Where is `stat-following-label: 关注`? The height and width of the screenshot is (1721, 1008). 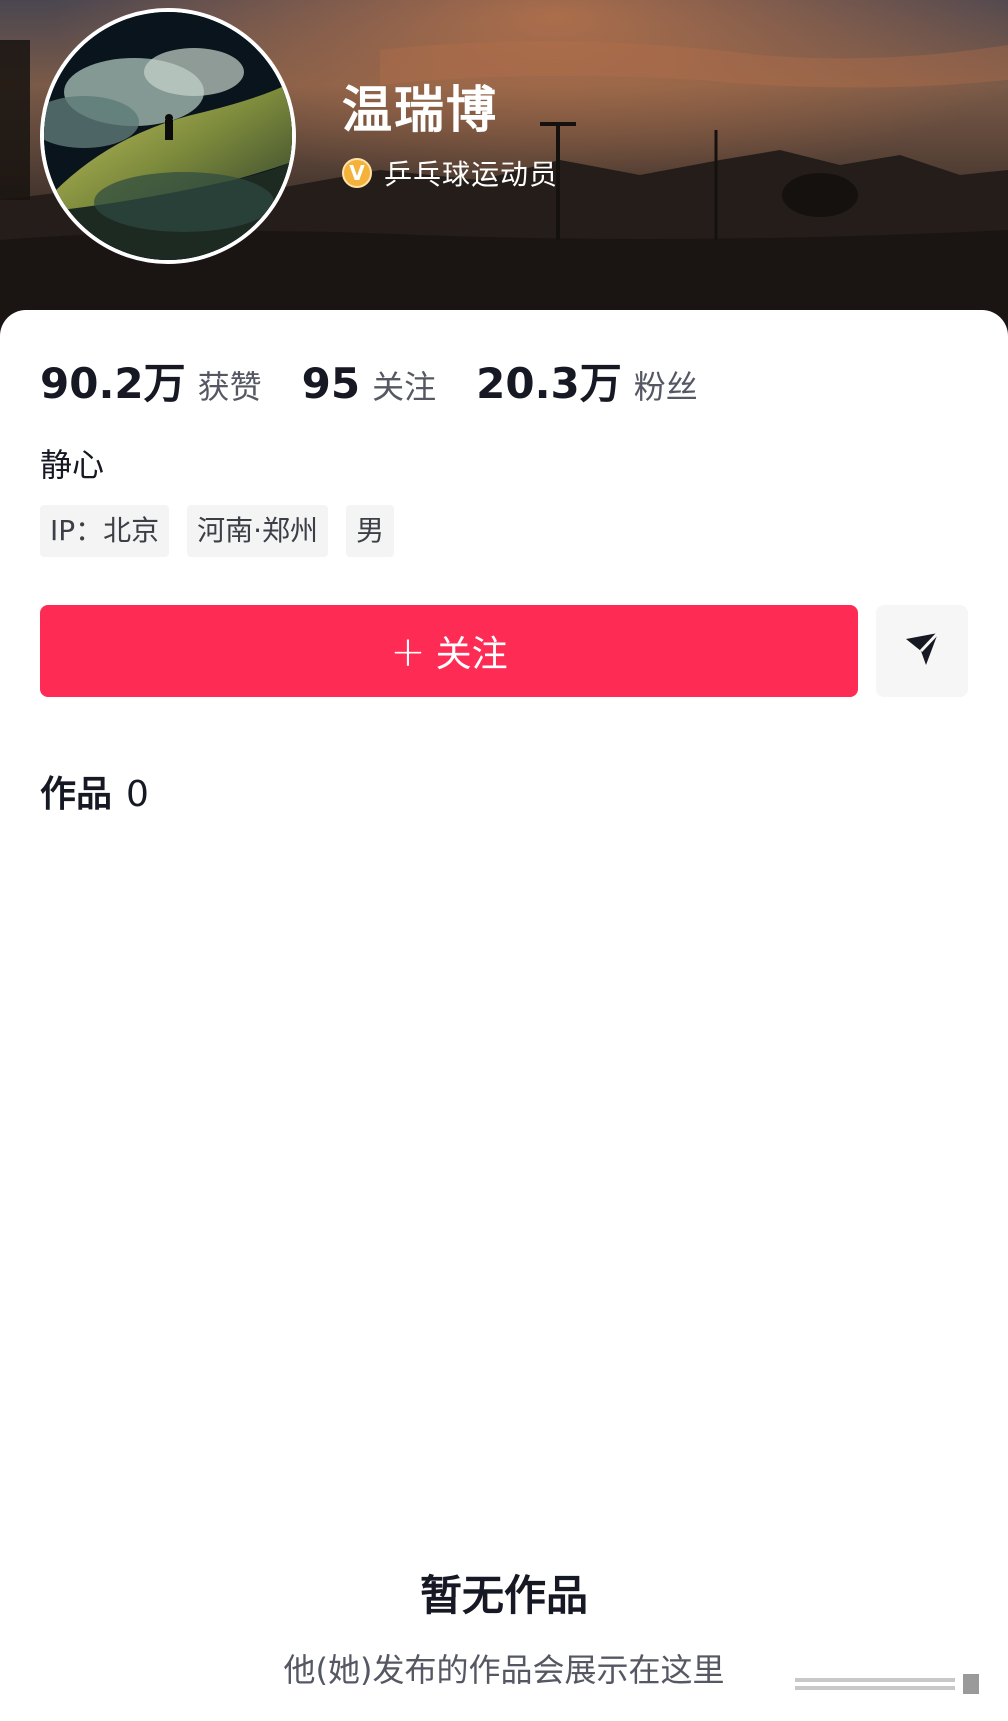
stat-following-label: 关注 is located at coordinates (404, 387).